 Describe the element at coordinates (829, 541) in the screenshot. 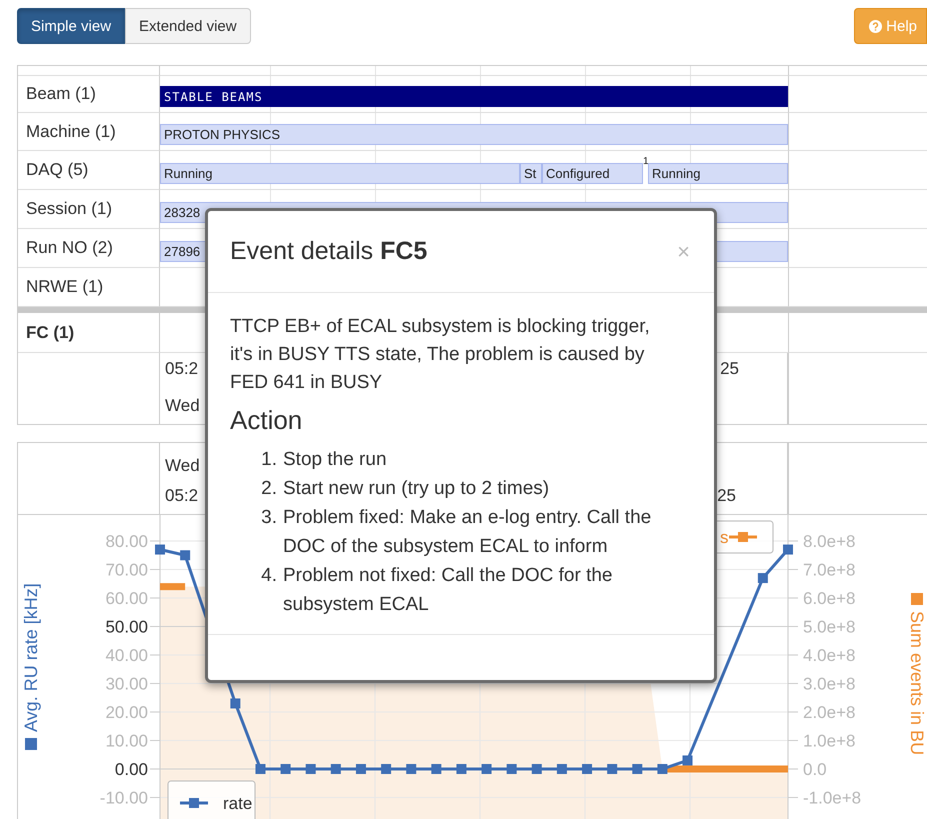

I see `tick-label: 8.0e+8` at that location.